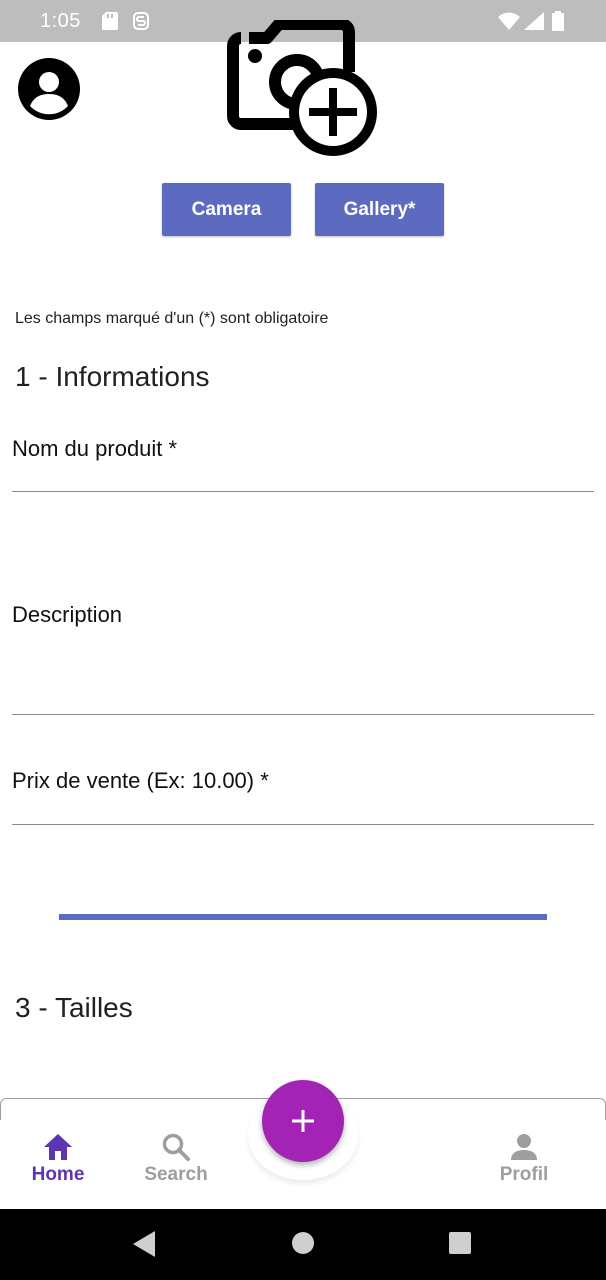  I want to click on sync-icon, so click(141, 21).